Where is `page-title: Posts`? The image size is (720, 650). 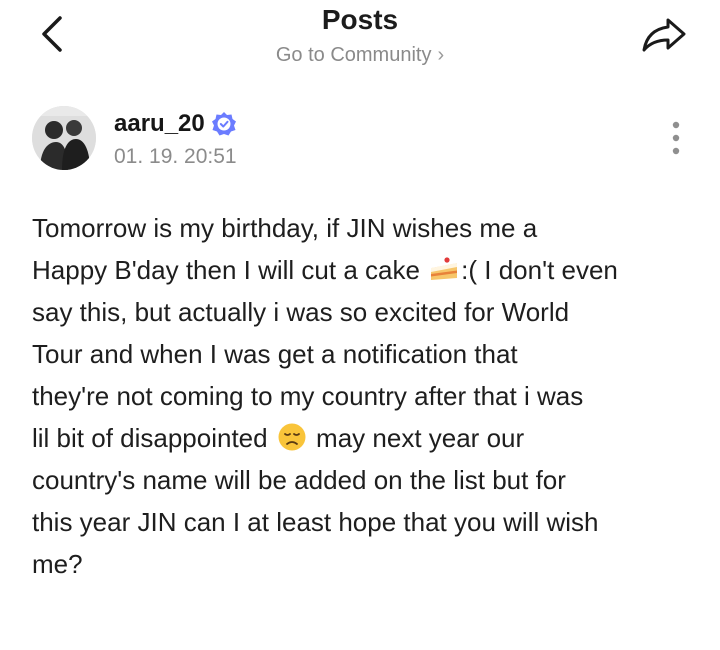 page-title: Posts is located at coordinates (360, 19).